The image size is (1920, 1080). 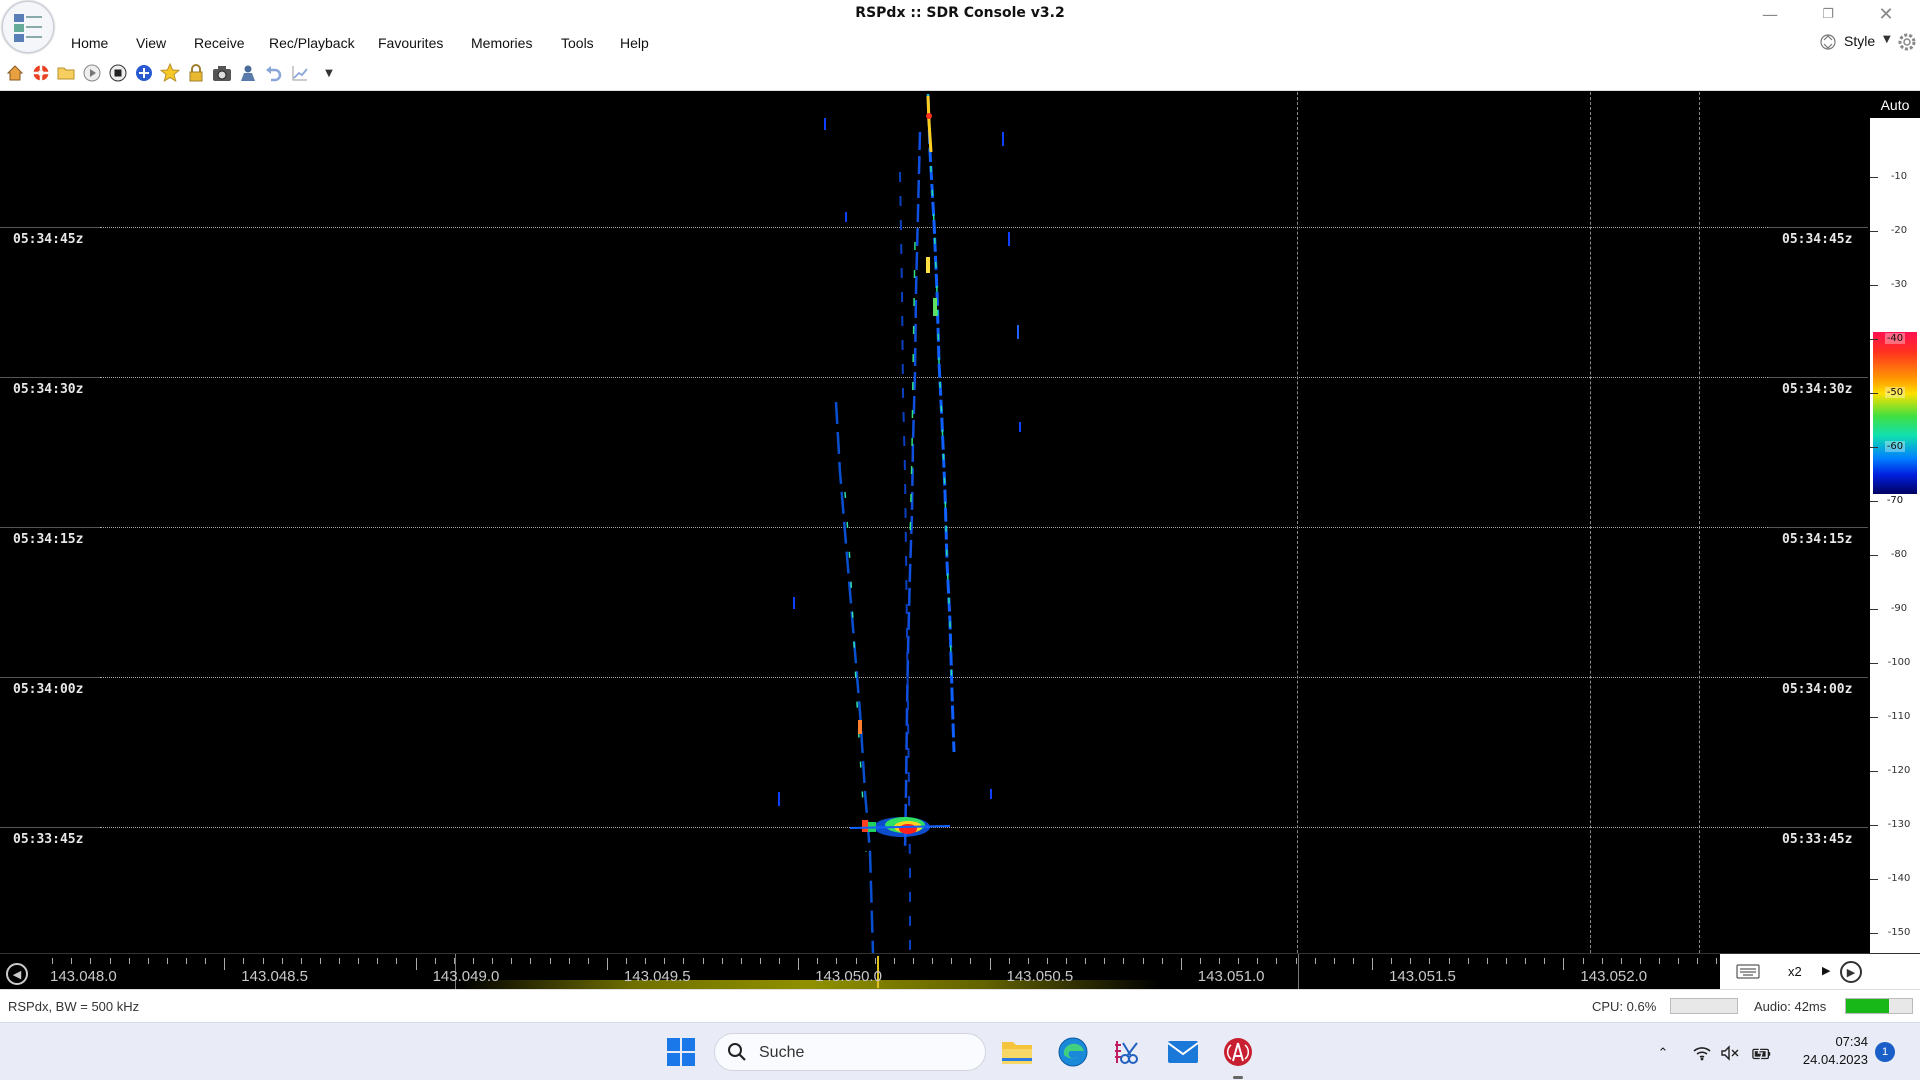 I want to click on frequency-label: 143.050.5, so click(x=1040, y=976).